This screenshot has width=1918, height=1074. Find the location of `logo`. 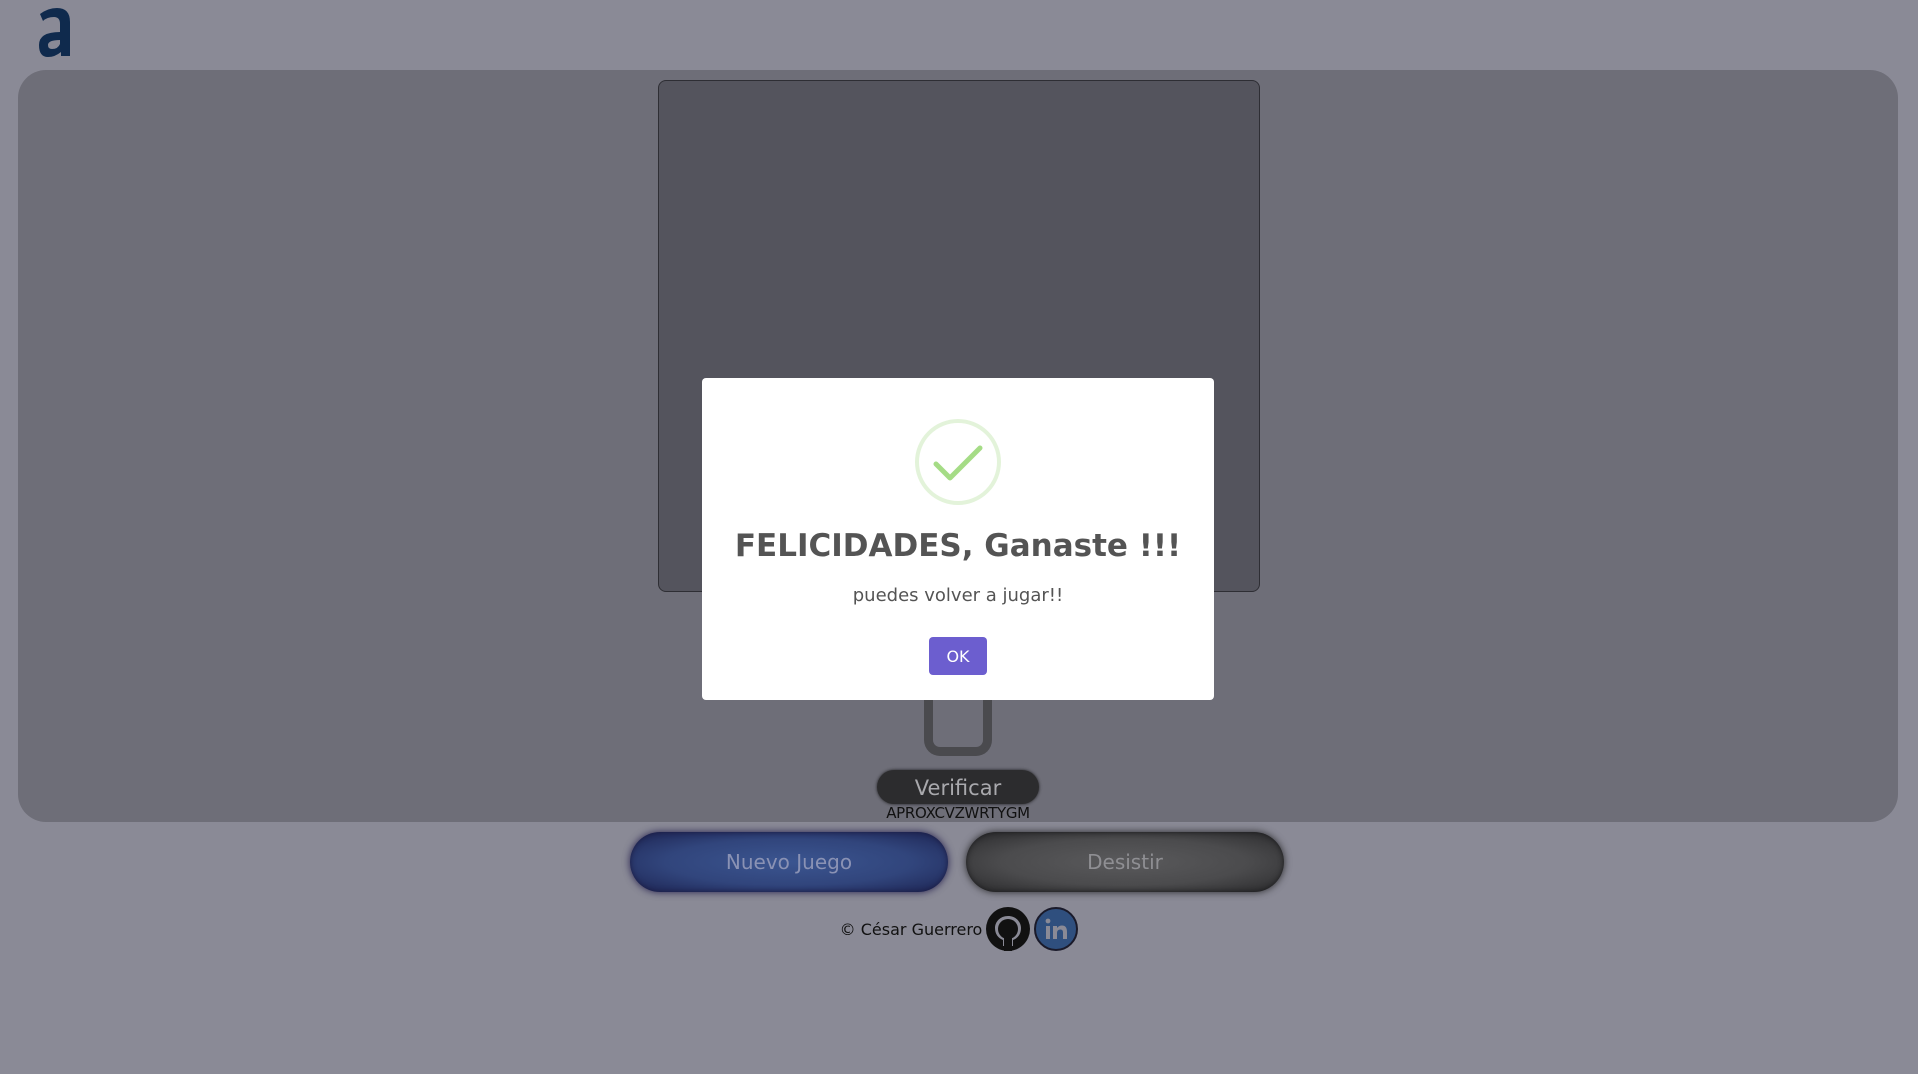

logo is located at coordinates (57, 32).